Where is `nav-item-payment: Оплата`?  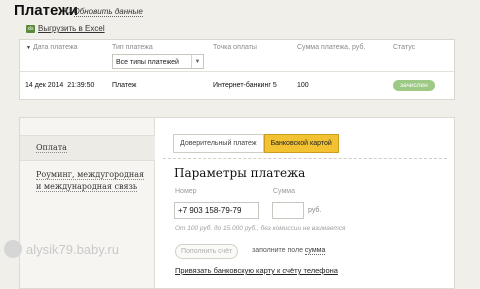 nav-item-payment: Оплата is located at coordinates (51, 148).